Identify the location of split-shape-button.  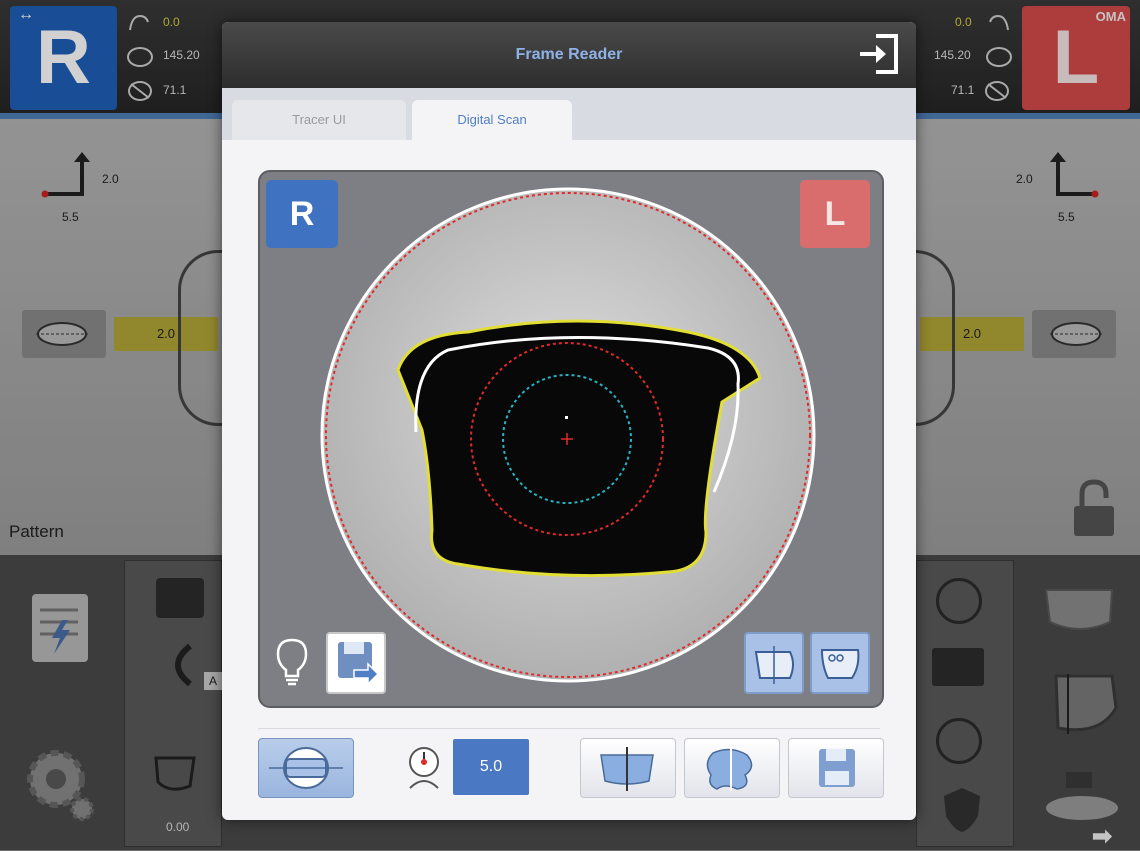
(628, 768).